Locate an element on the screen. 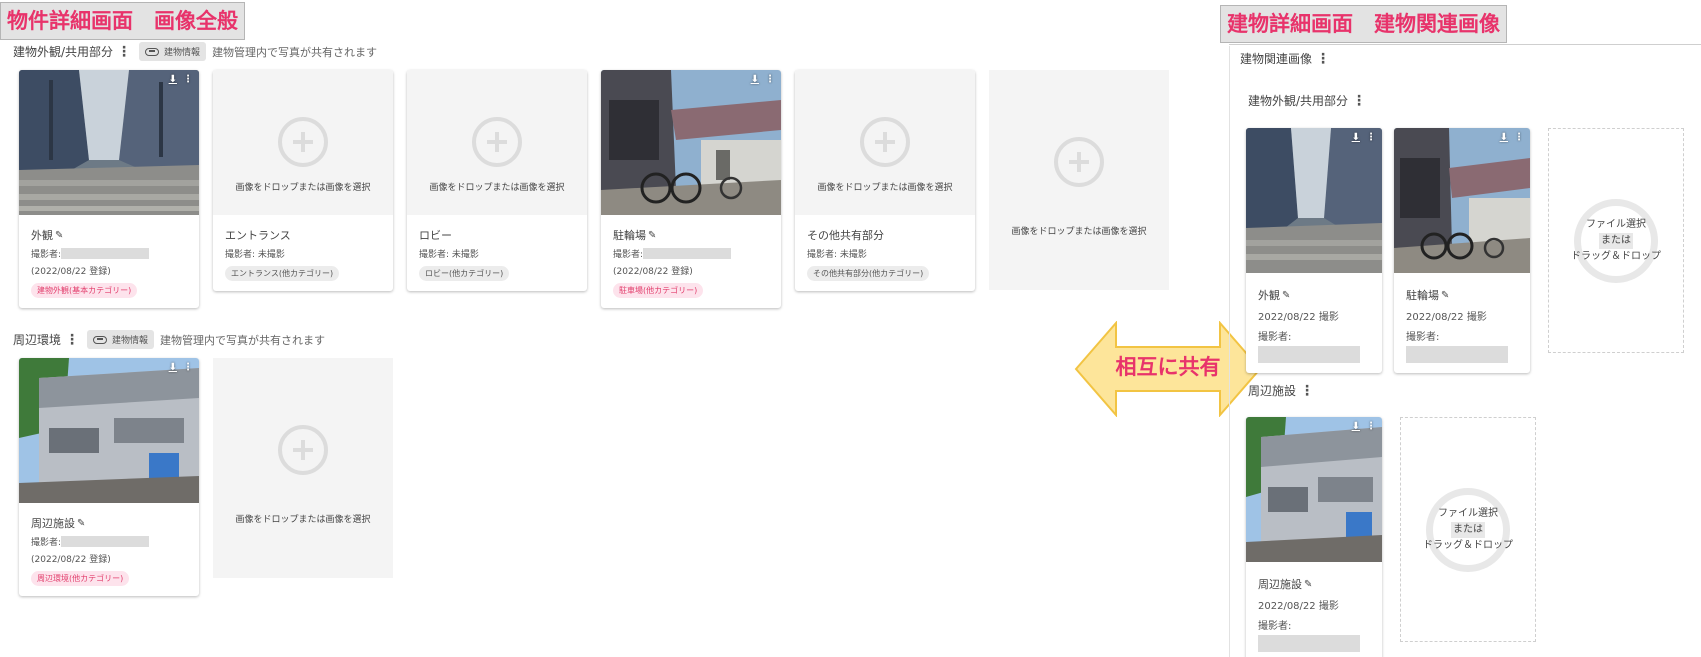 This screenshot has height=657, width=1701. drop-line-2: または is located at coordinates (1616, 240).